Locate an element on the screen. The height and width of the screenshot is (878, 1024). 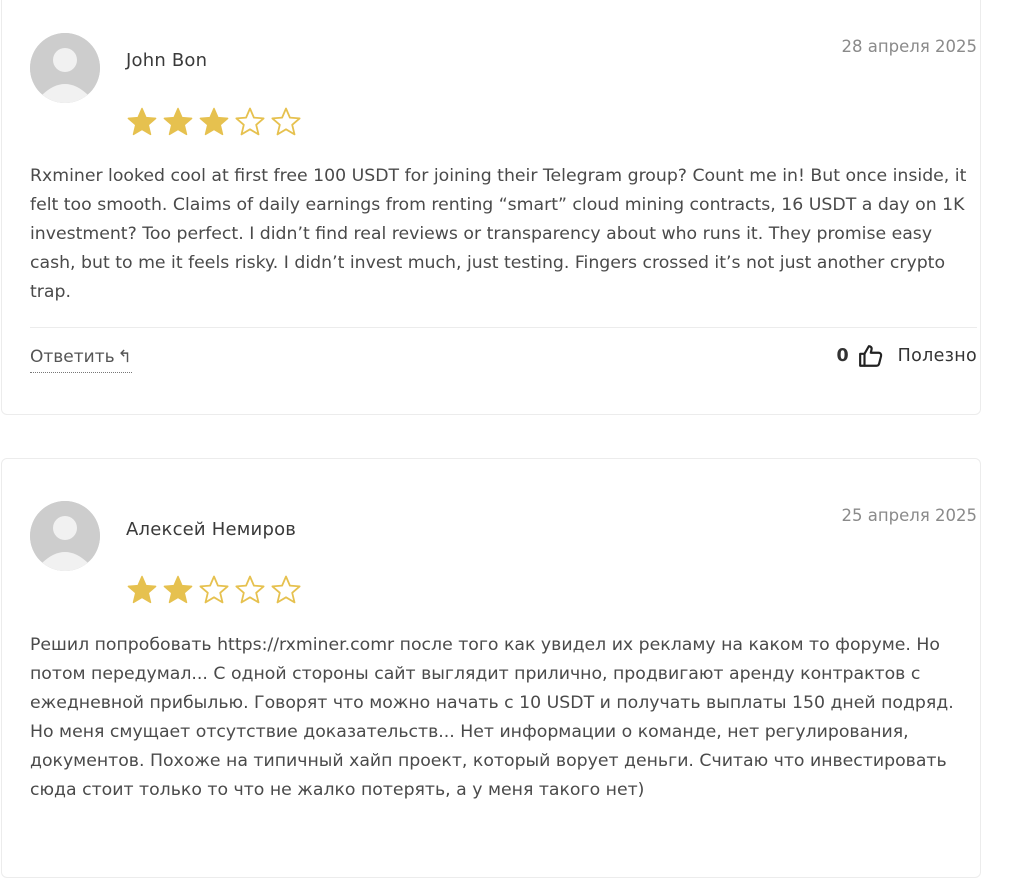
helpful-block: 0 Полезно is located at coordinates (906, 356).